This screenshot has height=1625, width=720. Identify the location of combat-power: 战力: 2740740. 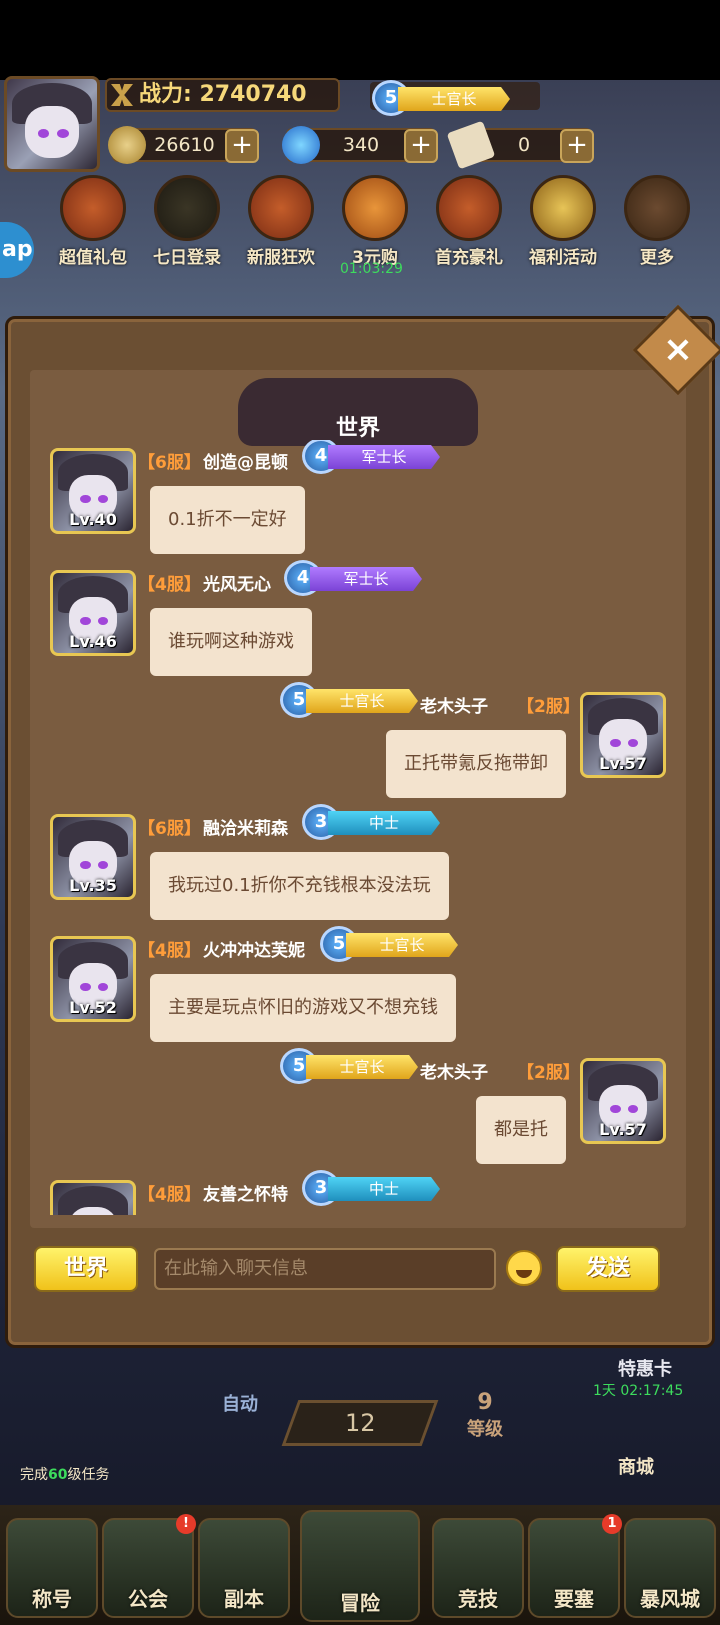
(222, 95).